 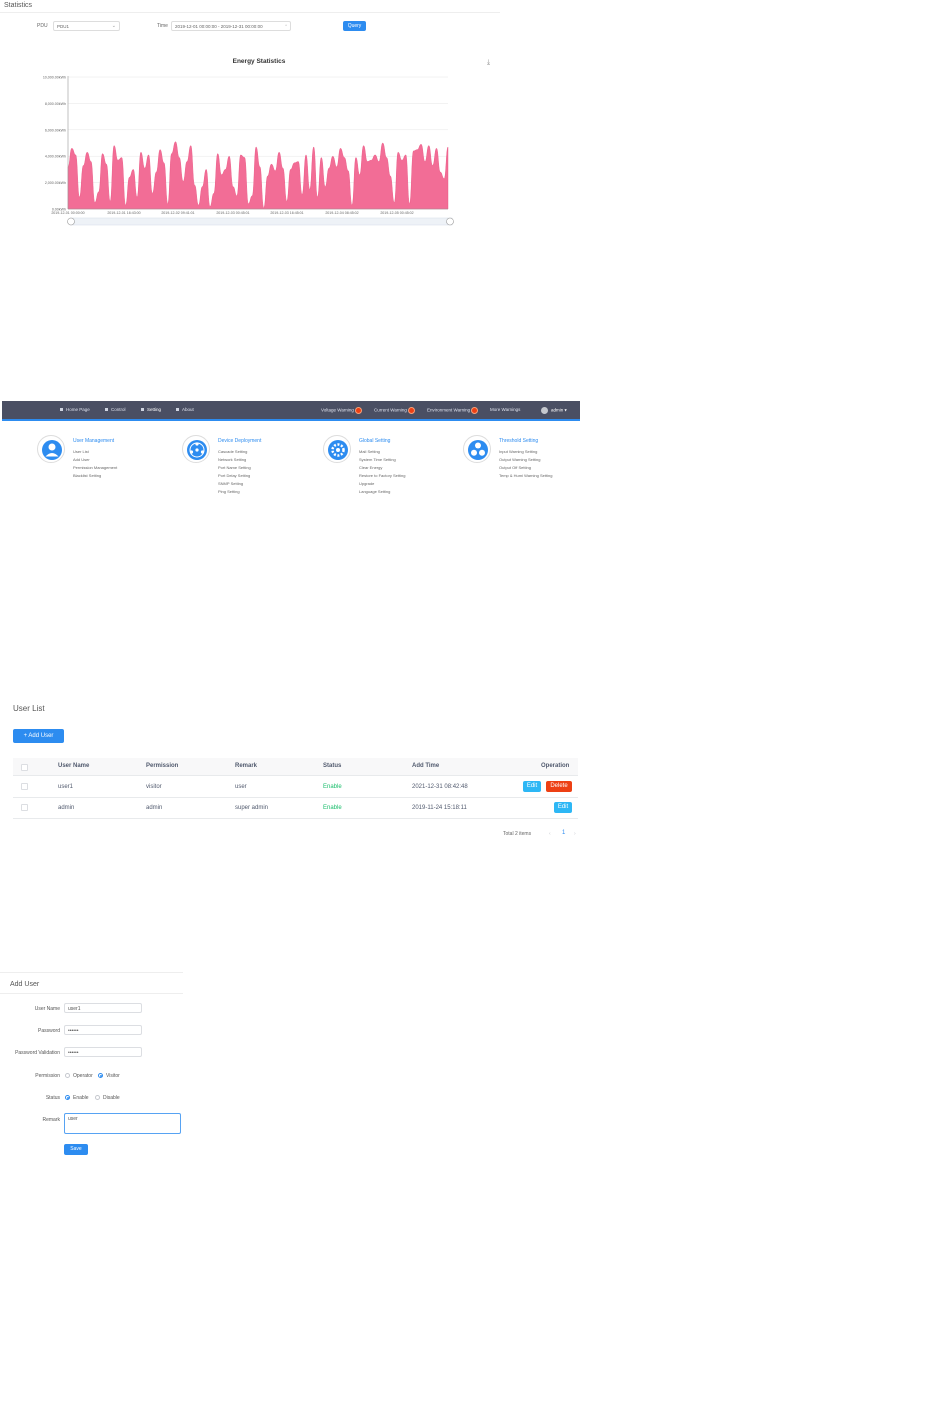 I want to click on user-menu: admin ▾, so click(x=554, y=410).